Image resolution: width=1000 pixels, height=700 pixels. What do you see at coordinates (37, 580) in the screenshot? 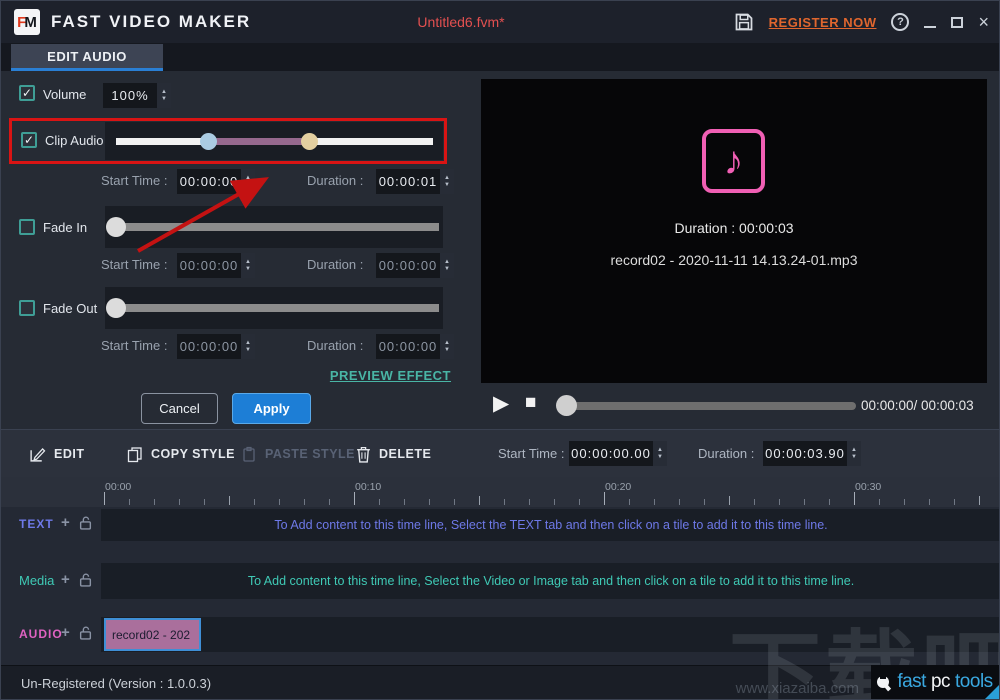
I see `track-label-media: Media` at bounding box center [37, 580].